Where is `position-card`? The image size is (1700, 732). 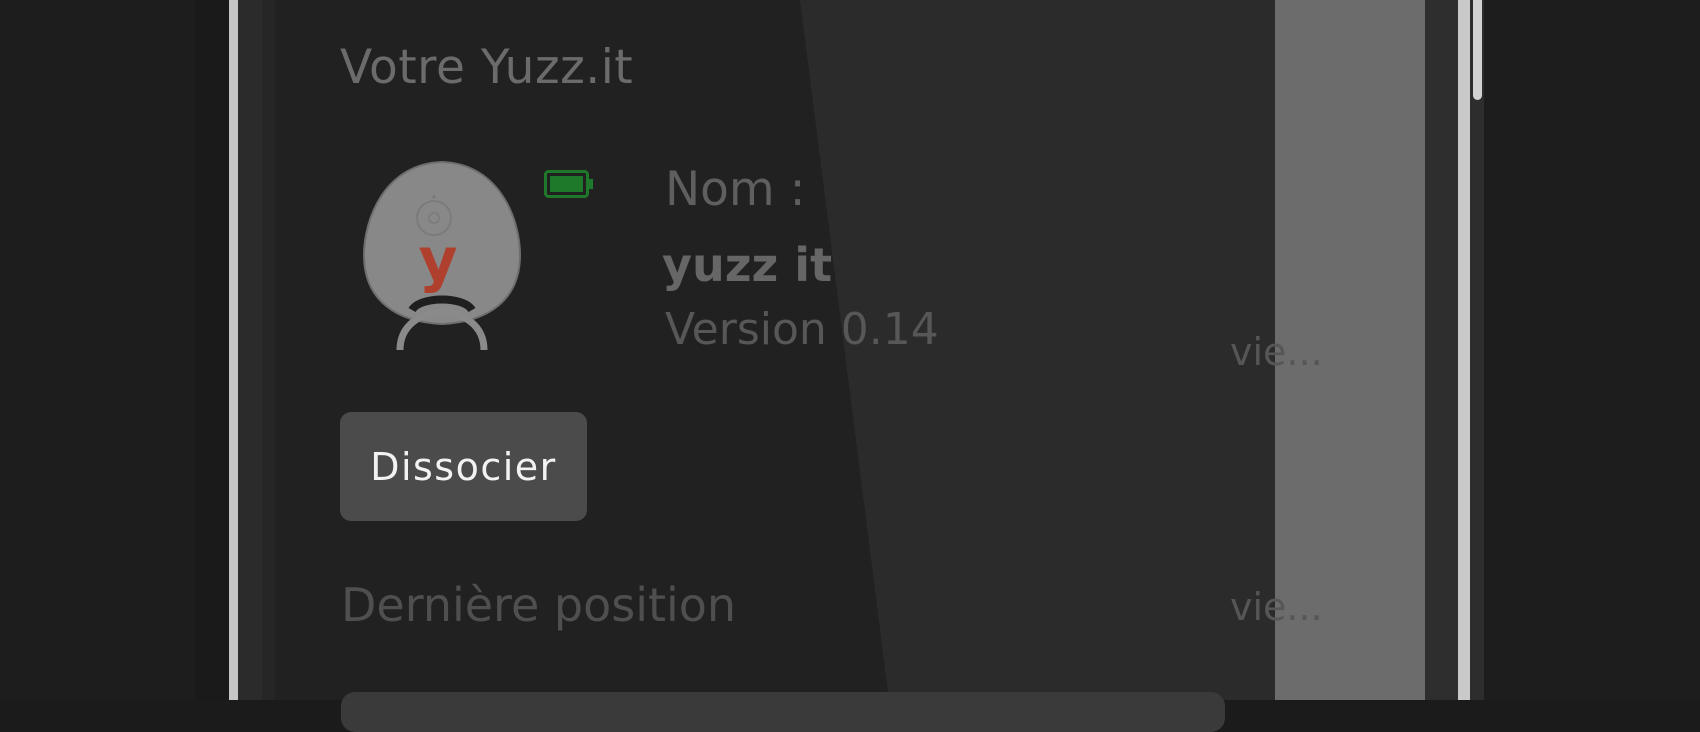
position-card is located at coordinates (783, 712).